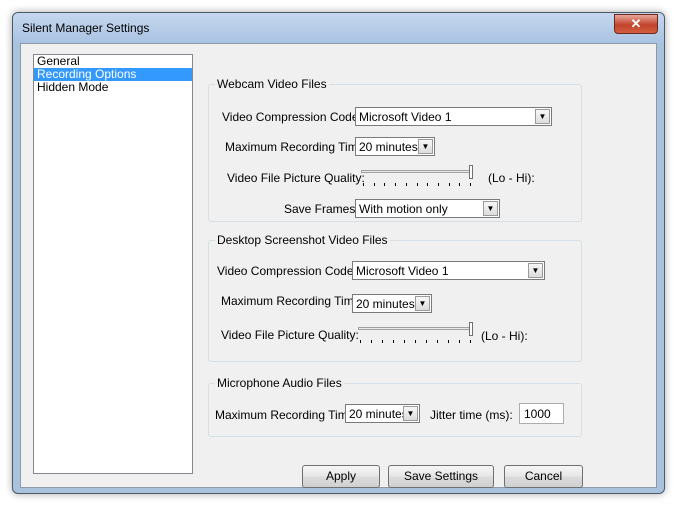  Describe the element at coordinates (113, 87) in the screenshot. I see `list-item-hidden-mode: Hidden Mode` at that location.